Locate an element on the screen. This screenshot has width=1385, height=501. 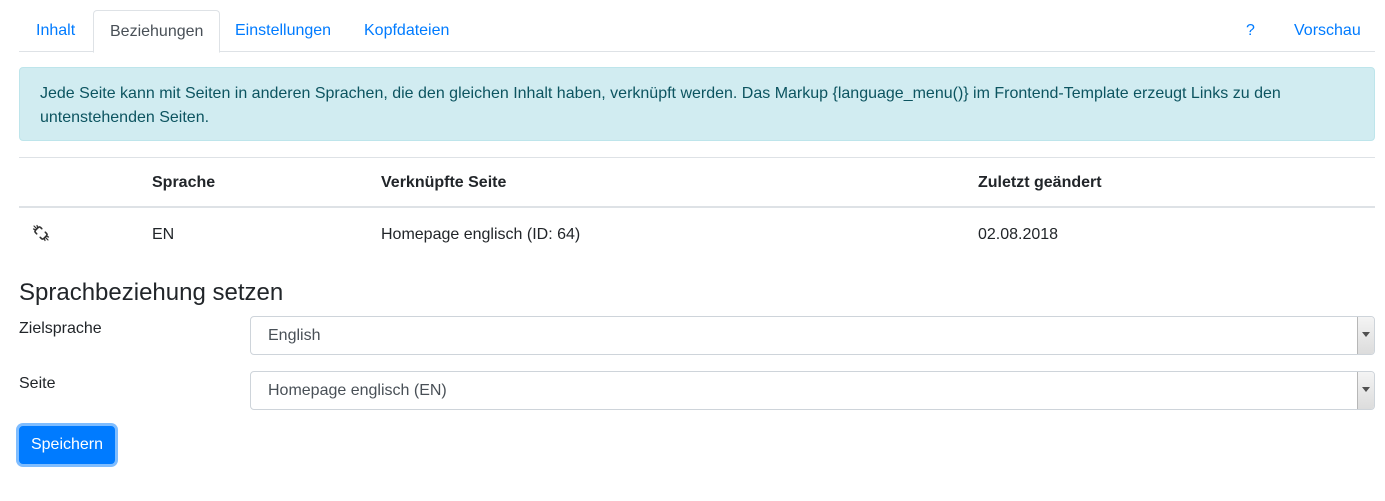
tab-kopfdateien: Kopfdateien is located at coordinates (406, 31).